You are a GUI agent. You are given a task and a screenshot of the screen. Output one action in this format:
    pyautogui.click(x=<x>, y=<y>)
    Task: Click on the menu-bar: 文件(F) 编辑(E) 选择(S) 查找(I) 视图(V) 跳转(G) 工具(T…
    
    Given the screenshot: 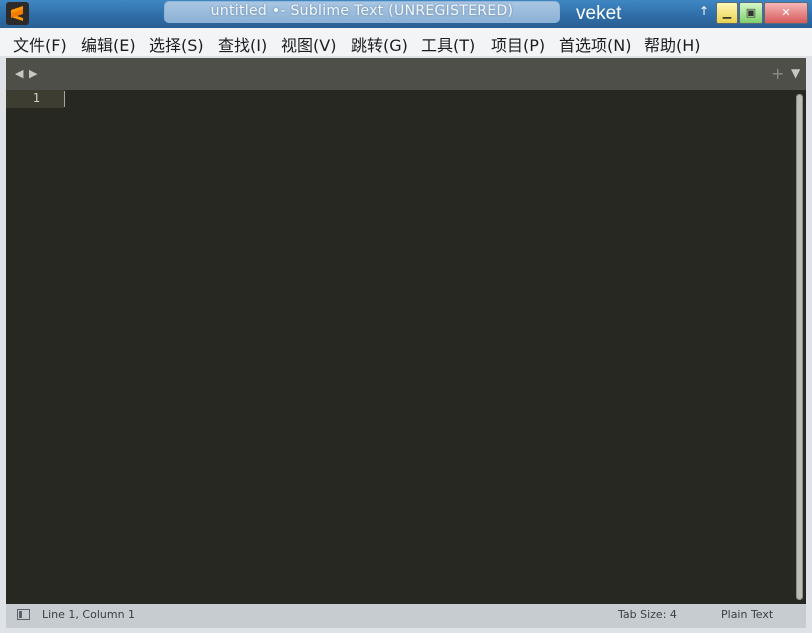 What is the action you would take?
    pyautogui.click(x=406, y=42)
    